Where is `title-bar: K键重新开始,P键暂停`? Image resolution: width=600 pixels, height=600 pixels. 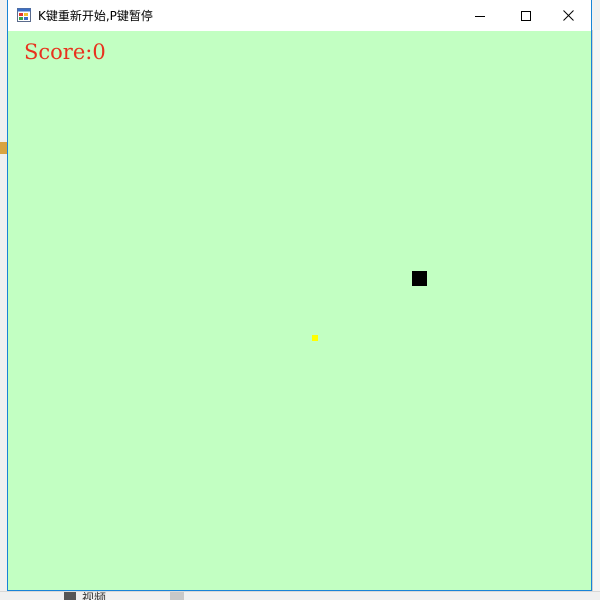
title-bar: K键重新开始,P键暂停 is located at coordinates (299, 15).